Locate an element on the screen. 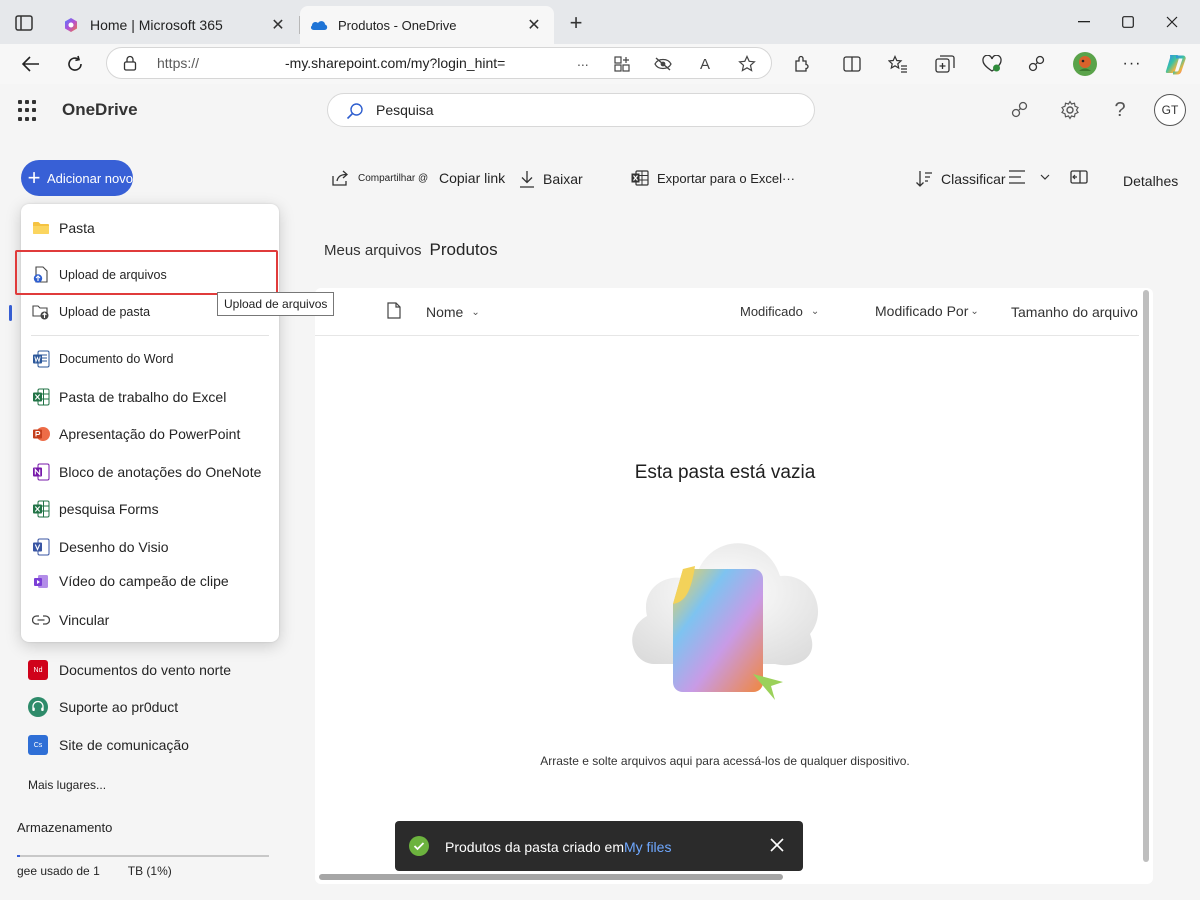  storage-usage: gee usado de 1 TB (1%) is located at coordinates (94, 871).